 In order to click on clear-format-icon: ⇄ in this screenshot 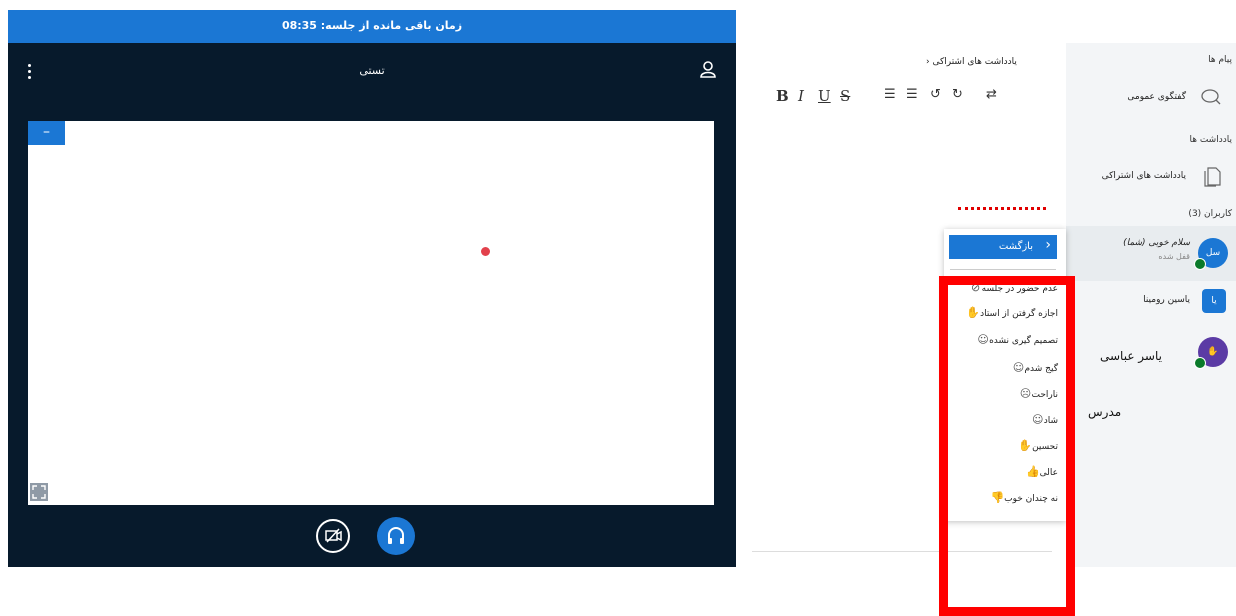, I will do `click(991, 94)`.